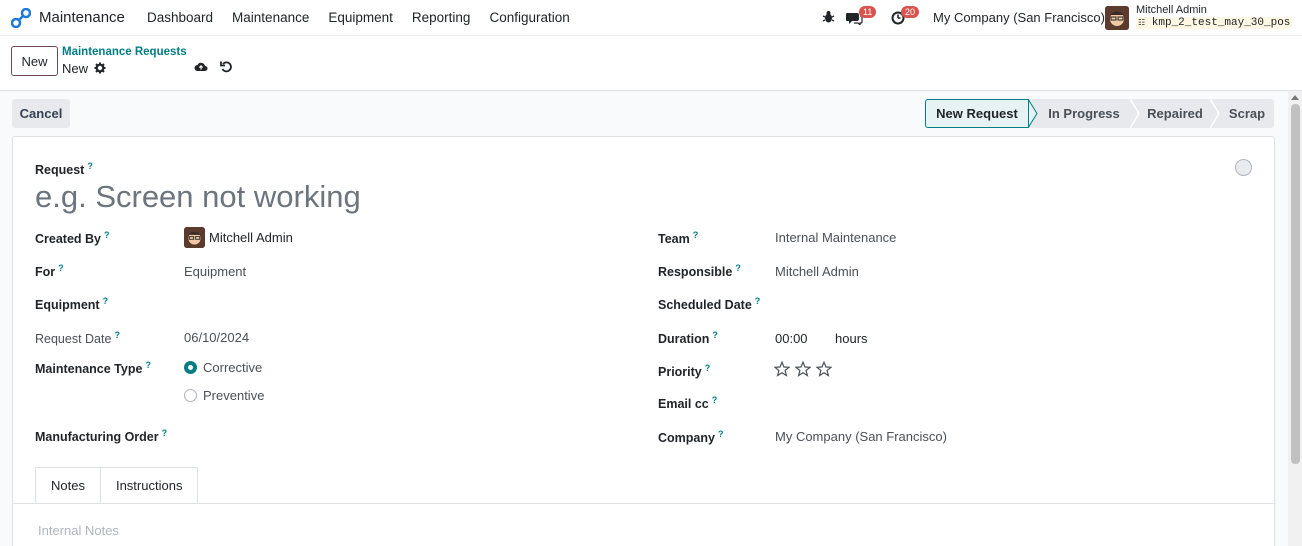 This screenshot has width=1302, height=546. Describe the element at coordinates (684, 339) in the screenshot. I see `duration-label-text: Duration` at that location.